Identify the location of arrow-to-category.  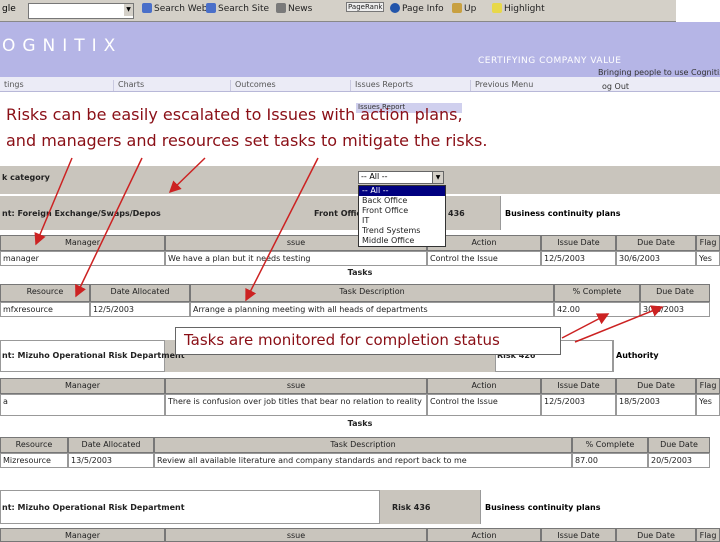
(187, 175).